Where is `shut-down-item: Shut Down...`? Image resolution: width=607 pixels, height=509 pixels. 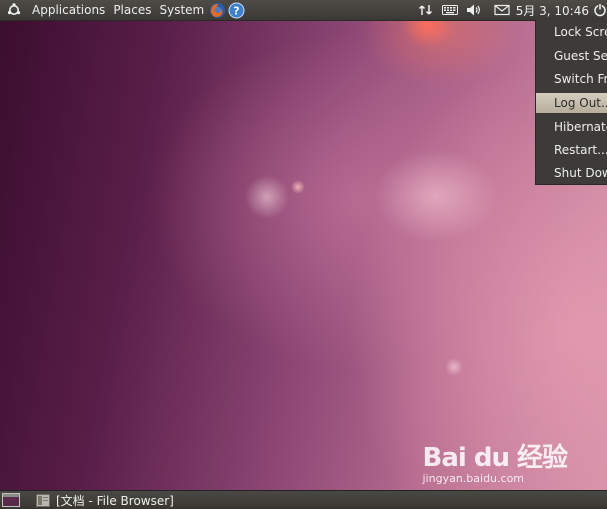 shut-down-item: Shut Down... is located at coordinates (571, 173).